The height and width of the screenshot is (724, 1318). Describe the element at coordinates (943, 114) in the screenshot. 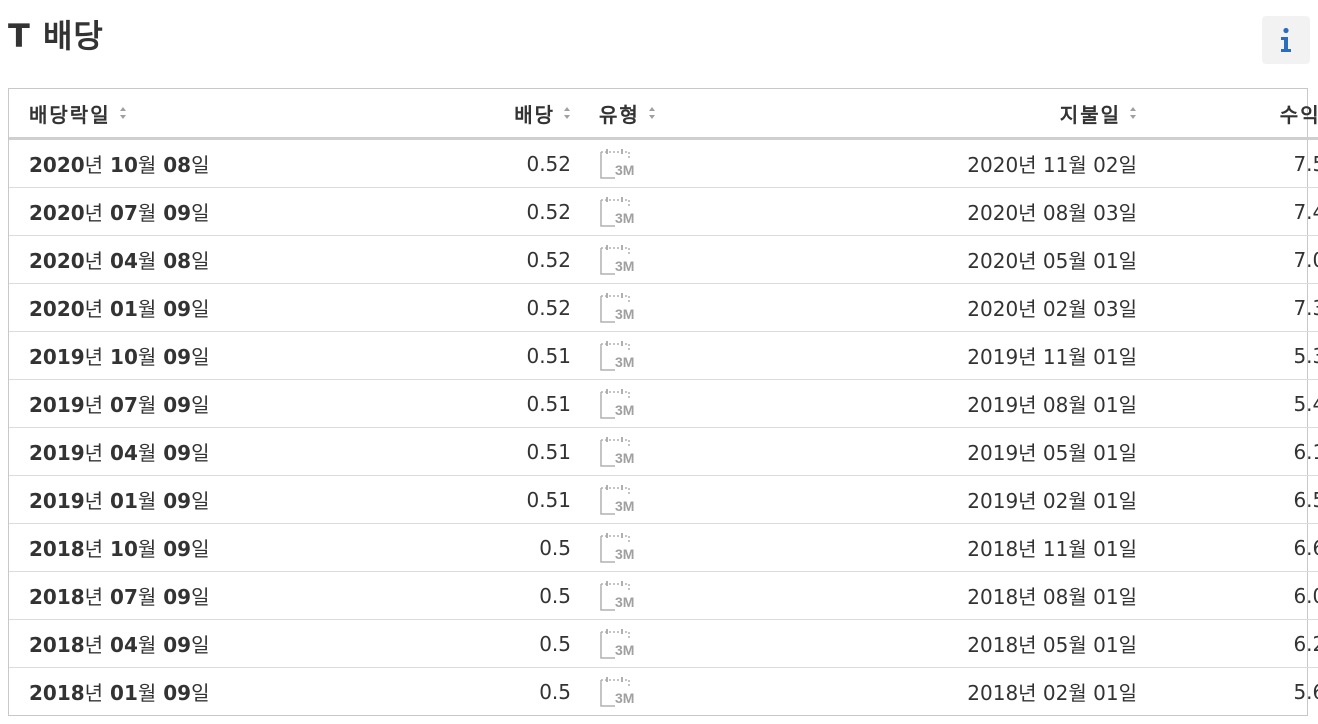

I see `column-header-pay-date: 지불일` at that location.